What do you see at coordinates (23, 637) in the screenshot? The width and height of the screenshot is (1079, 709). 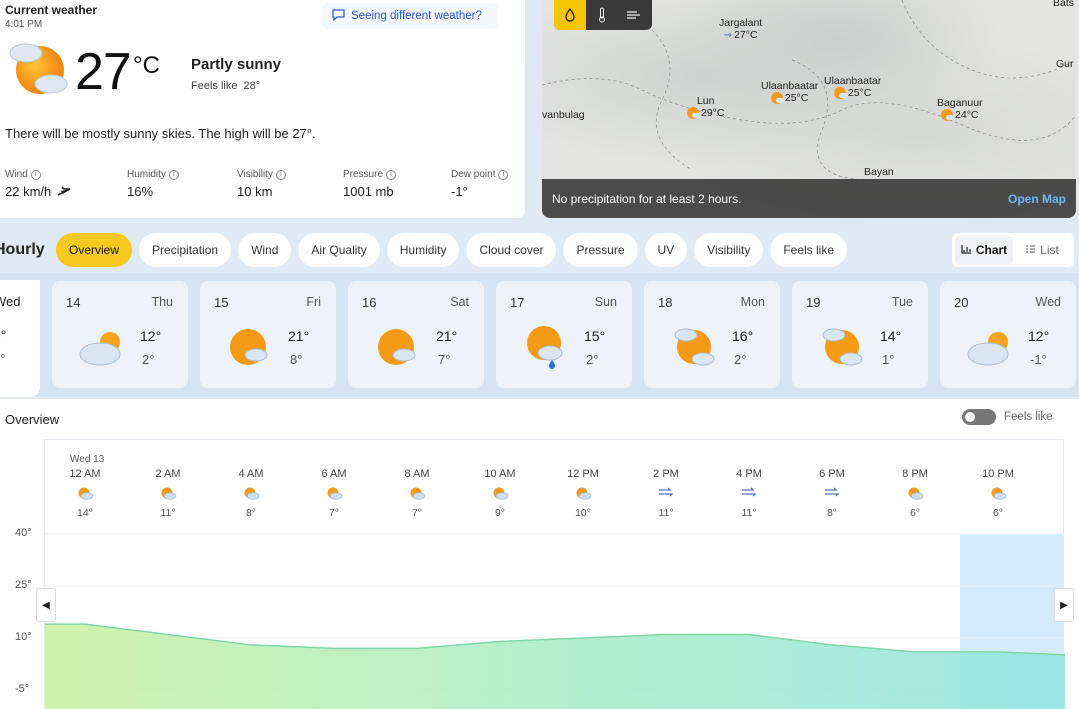 I see `y-tick-label: 10°` at bounding box center [23, 637].